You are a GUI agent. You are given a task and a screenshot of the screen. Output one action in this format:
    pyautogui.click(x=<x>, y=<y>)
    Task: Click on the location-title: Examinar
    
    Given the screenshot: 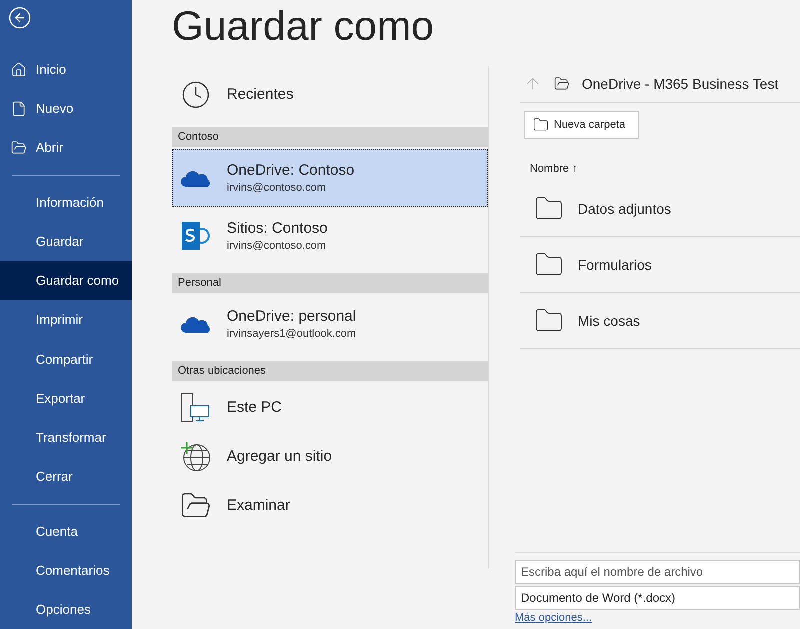 What is the action you would take?
    pyautogui.click(x=258, y=505)
    